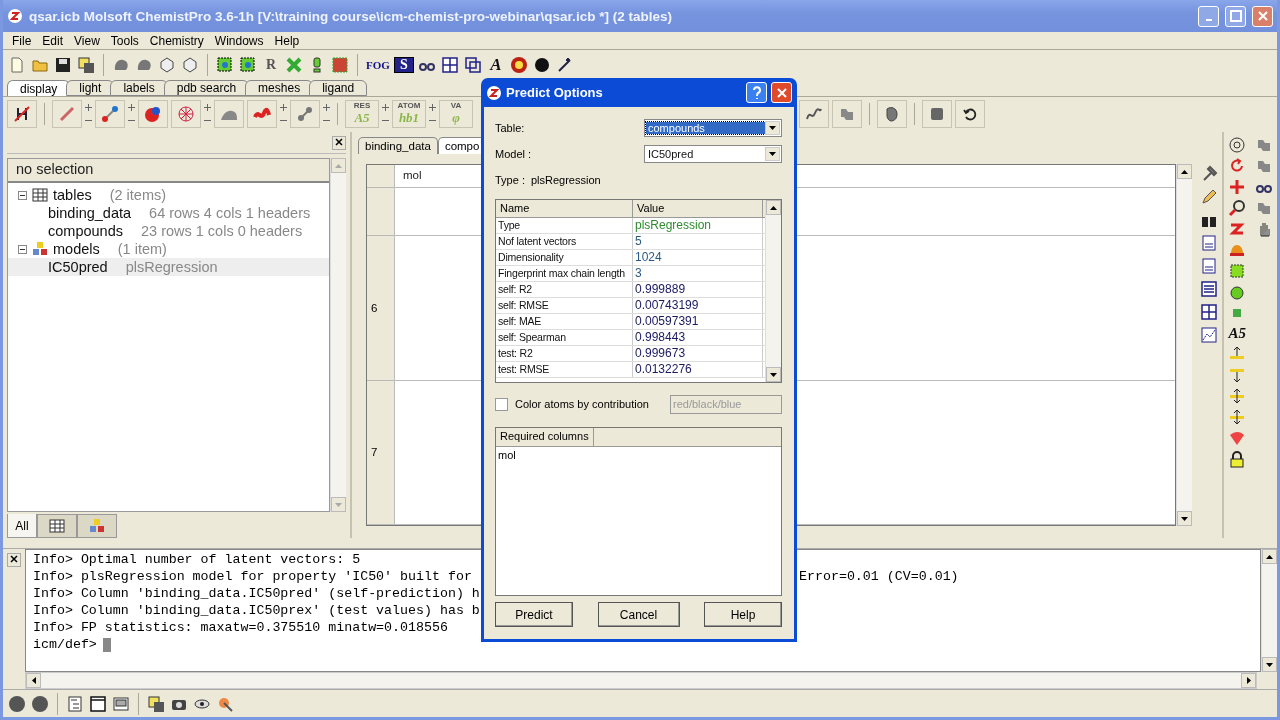  I want to click on plot-icon, so click(1209, 335).